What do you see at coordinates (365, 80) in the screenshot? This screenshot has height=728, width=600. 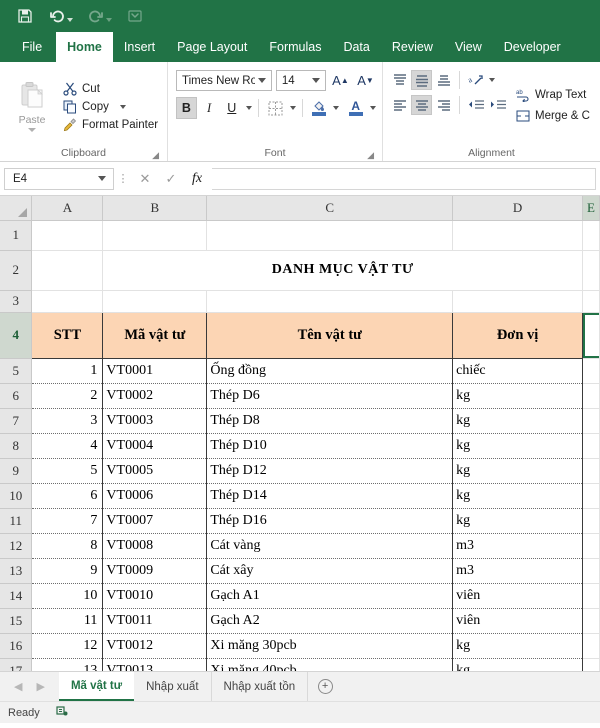 I see `decrease-font-size-button: A ▼` at bounding box center [365, 80].